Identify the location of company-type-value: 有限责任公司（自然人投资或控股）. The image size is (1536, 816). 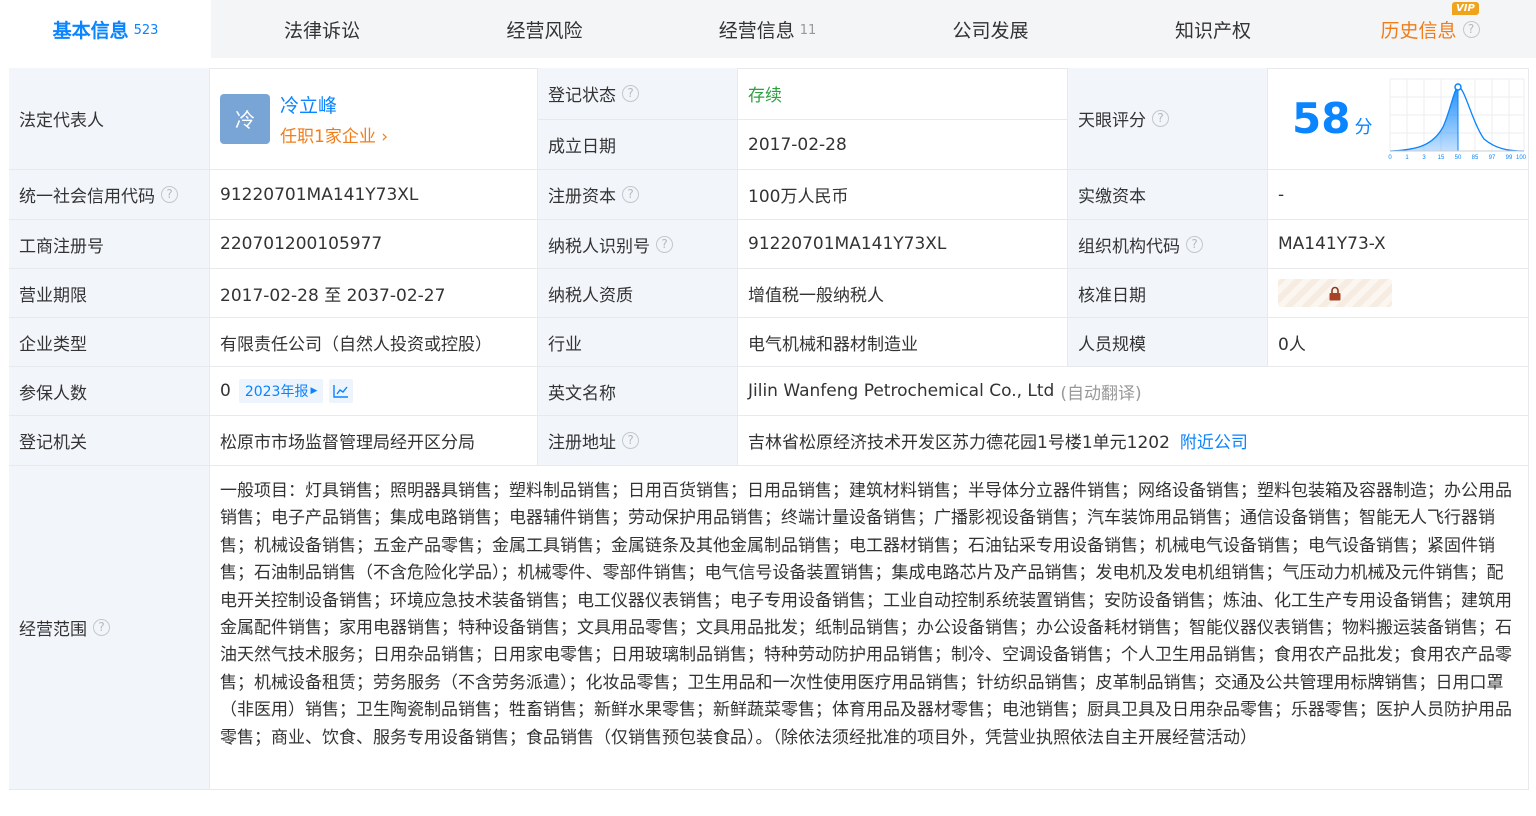
(374, 342).